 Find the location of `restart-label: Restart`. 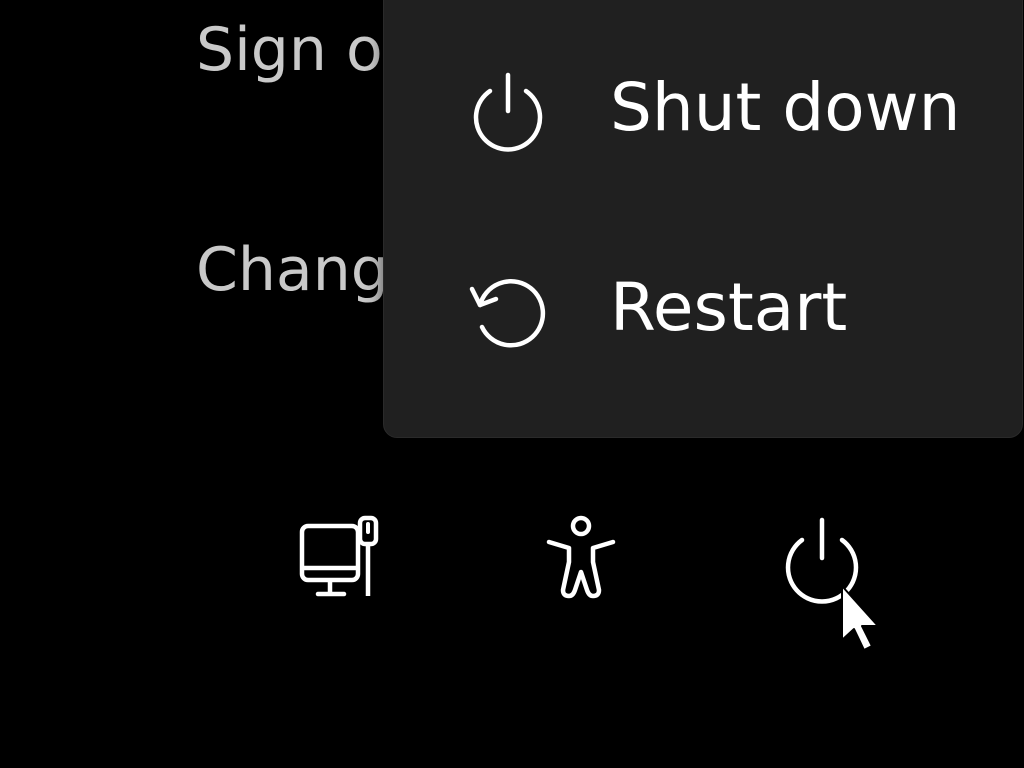

restart-label: Restart is located at coordinates (729, 307).